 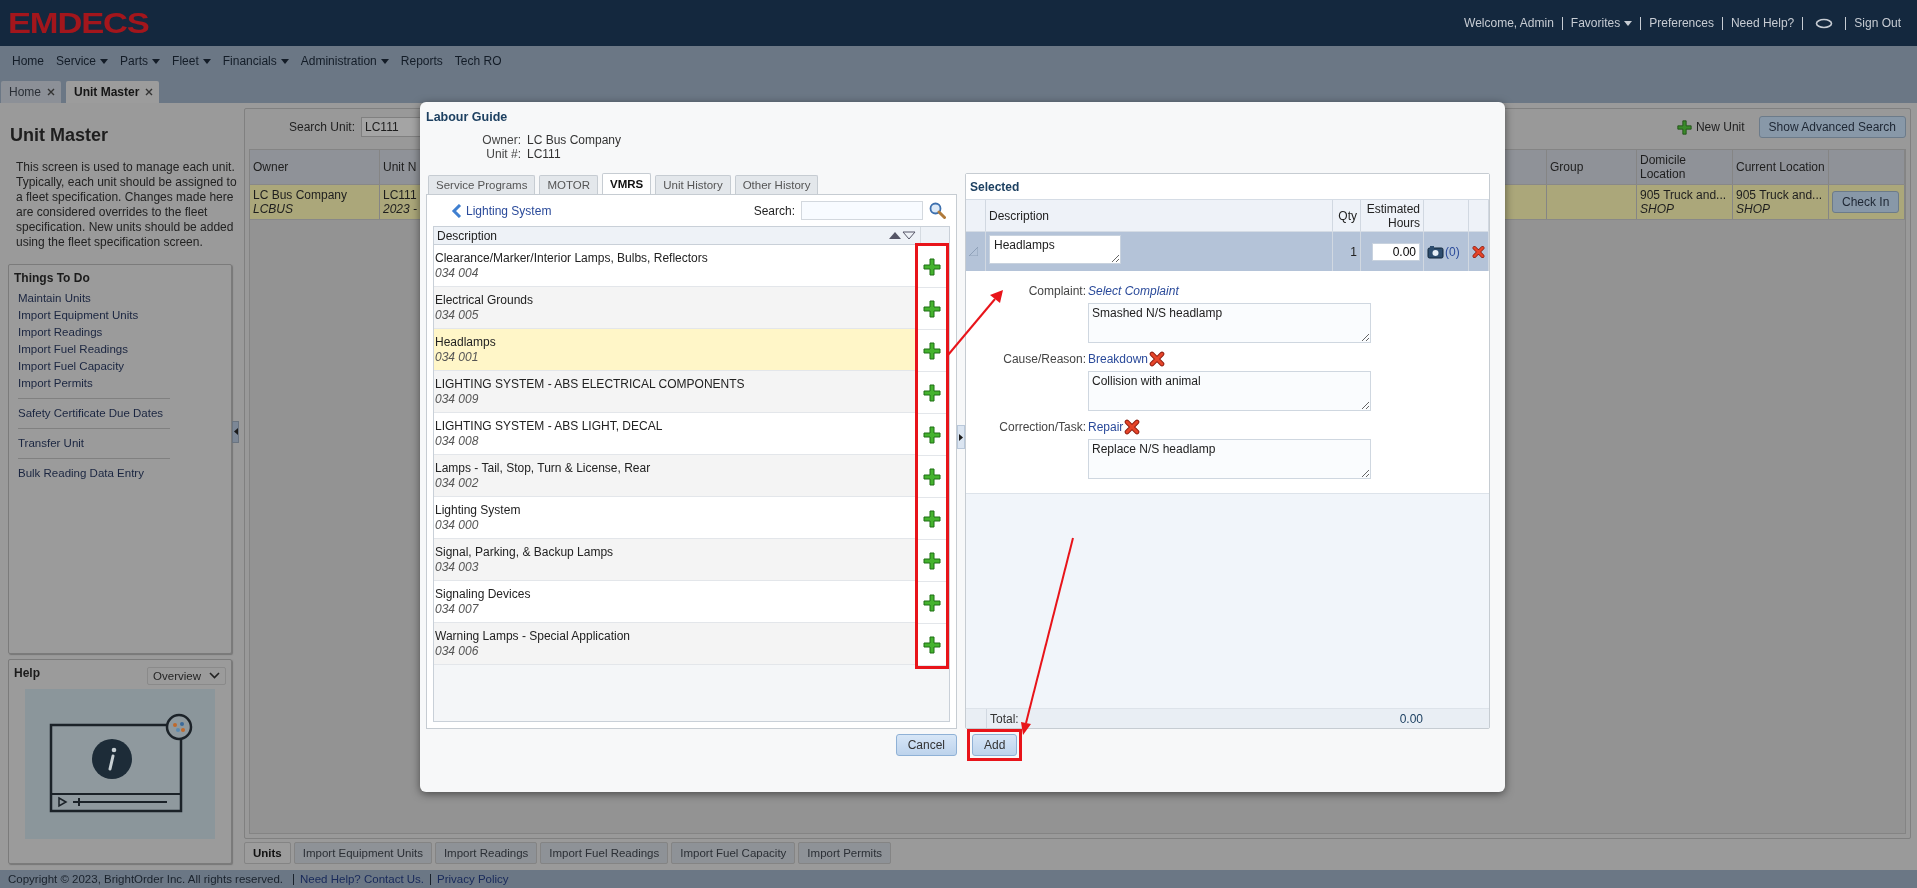 I want to click on description-field: Headlamps, so click(x=1055, y=249).